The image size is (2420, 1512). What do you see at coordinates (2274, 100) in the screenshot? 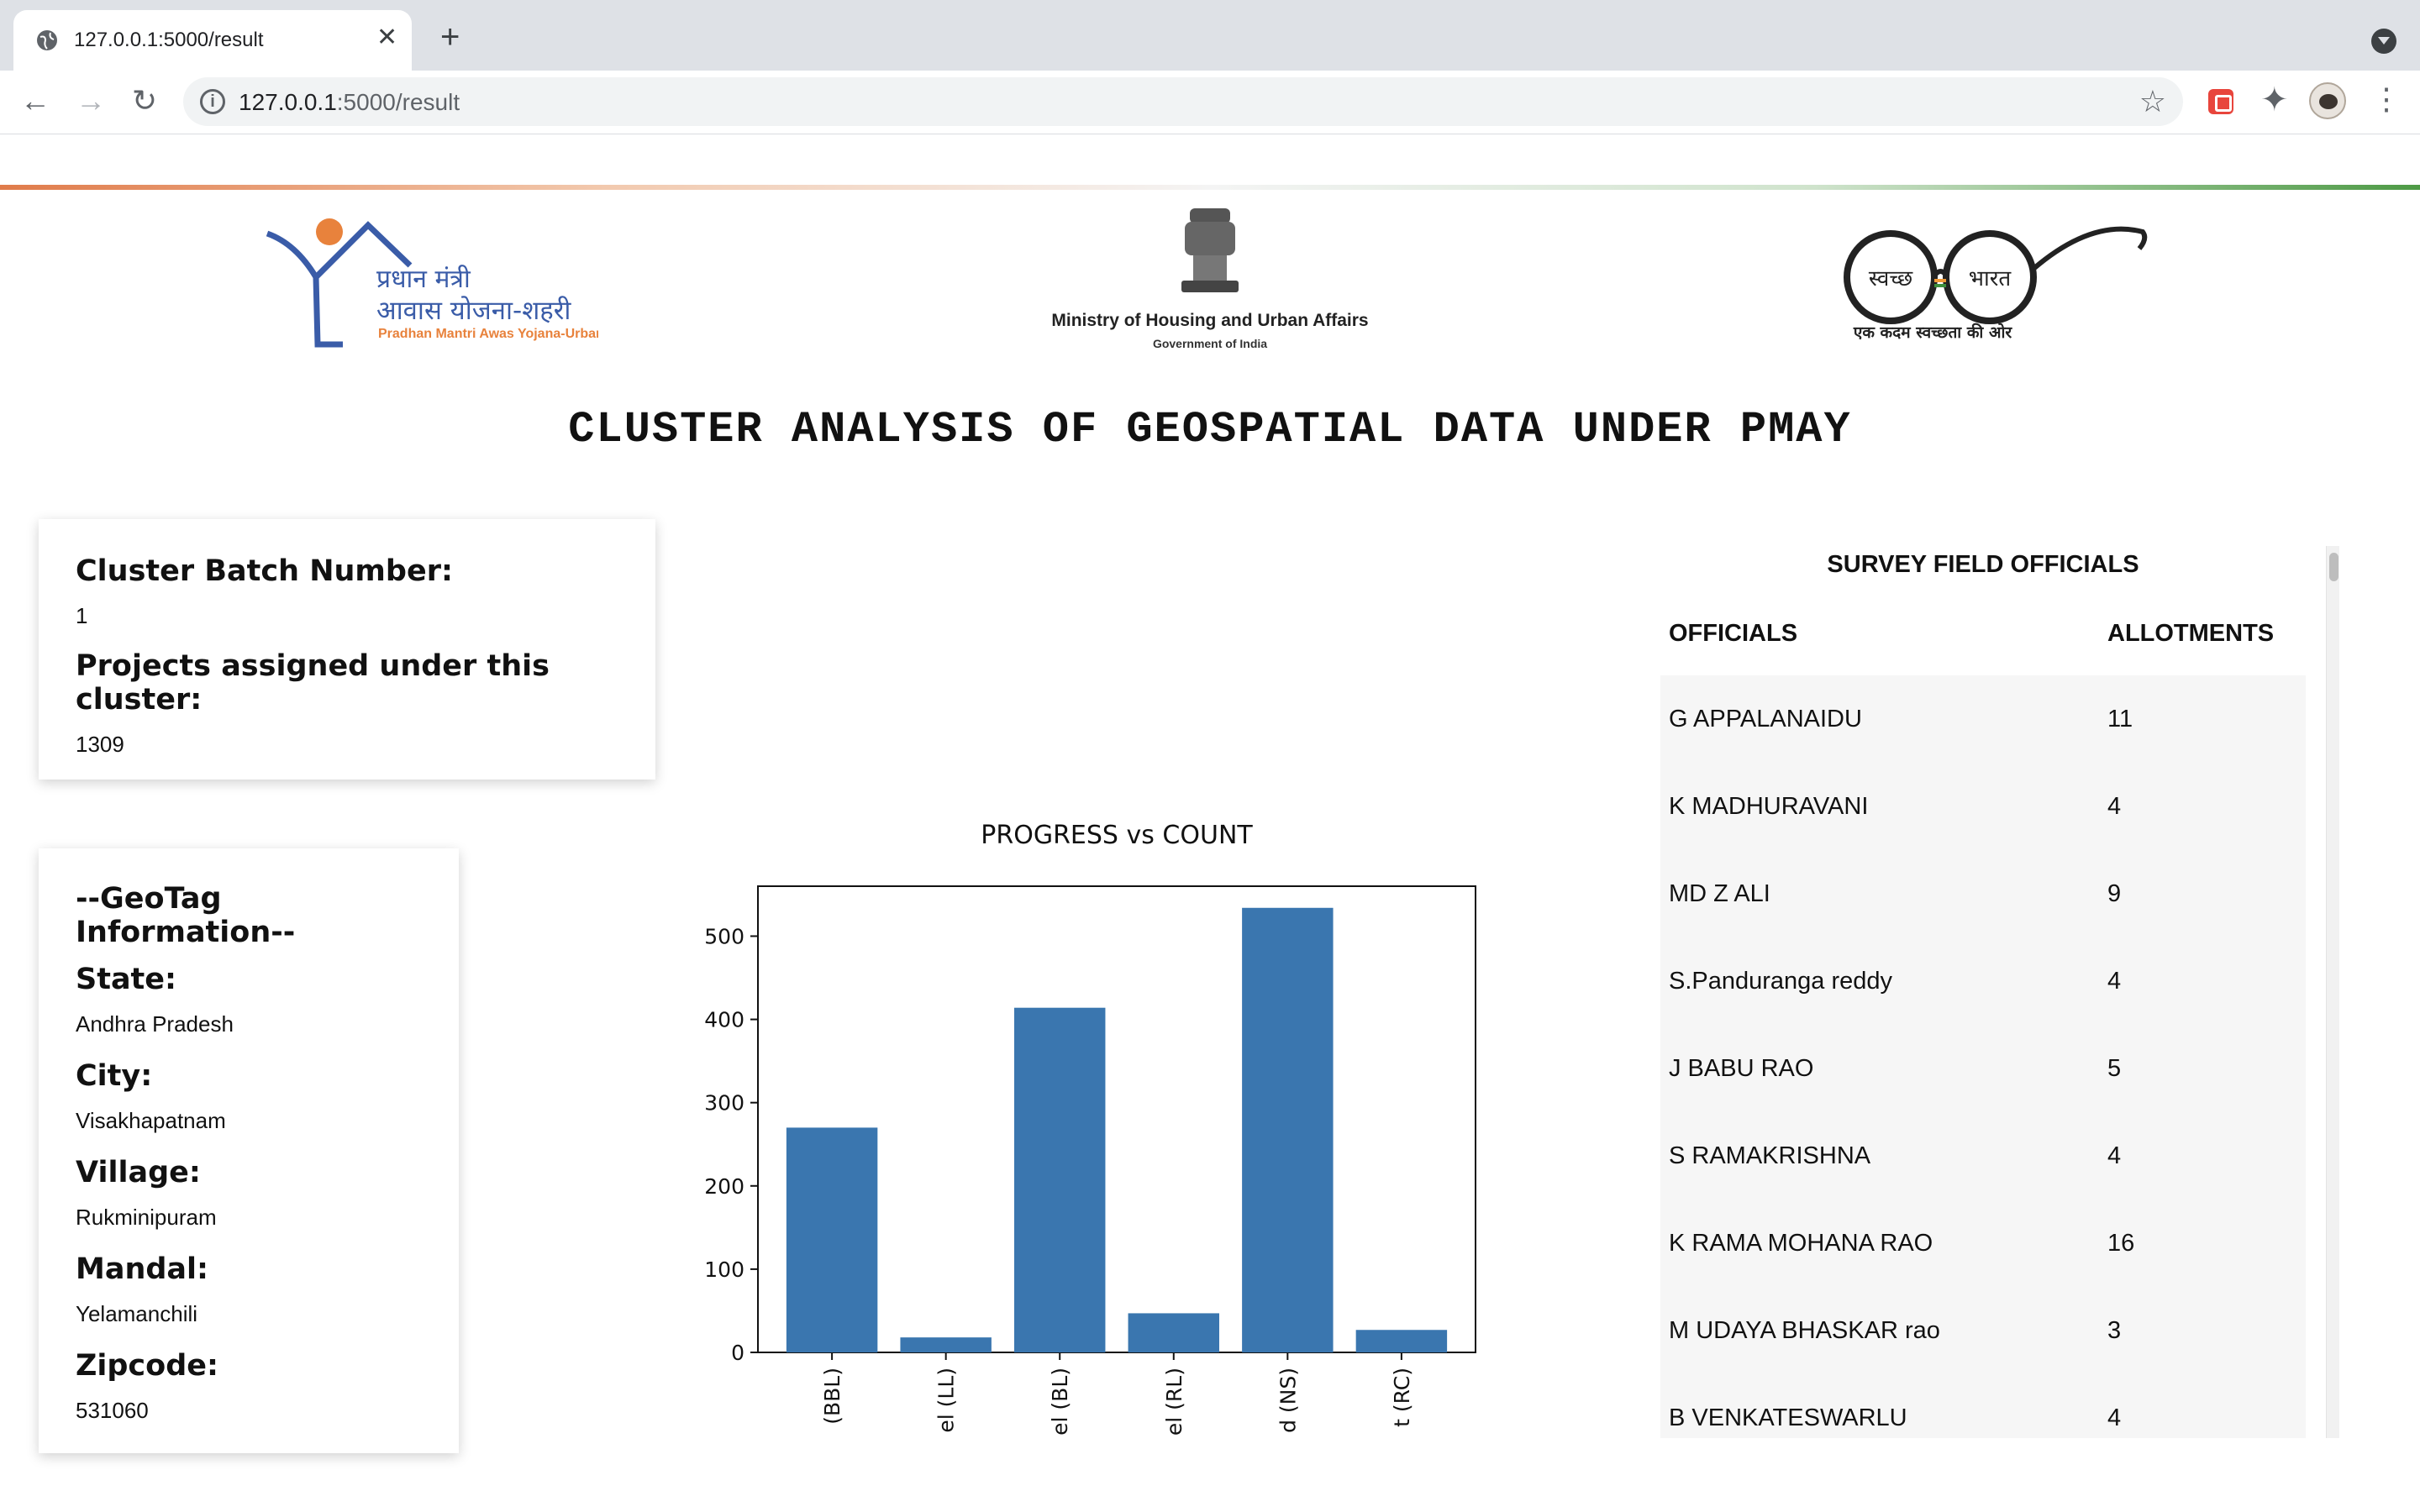
I see `extensions-puzzle-icon: ✦` at bounding box center [2274, 100].